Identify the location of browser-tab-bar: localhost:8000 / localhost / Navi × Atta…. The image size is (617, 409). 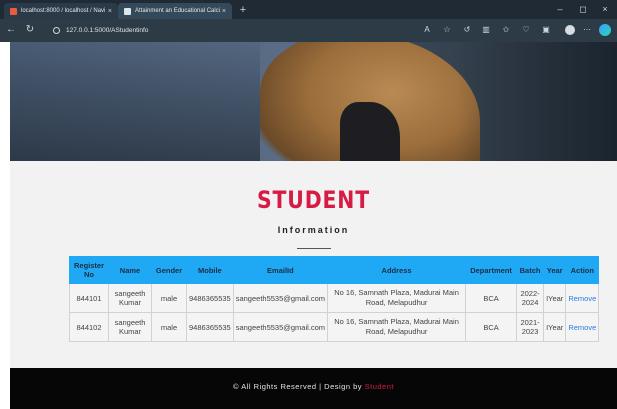
(308, 9).